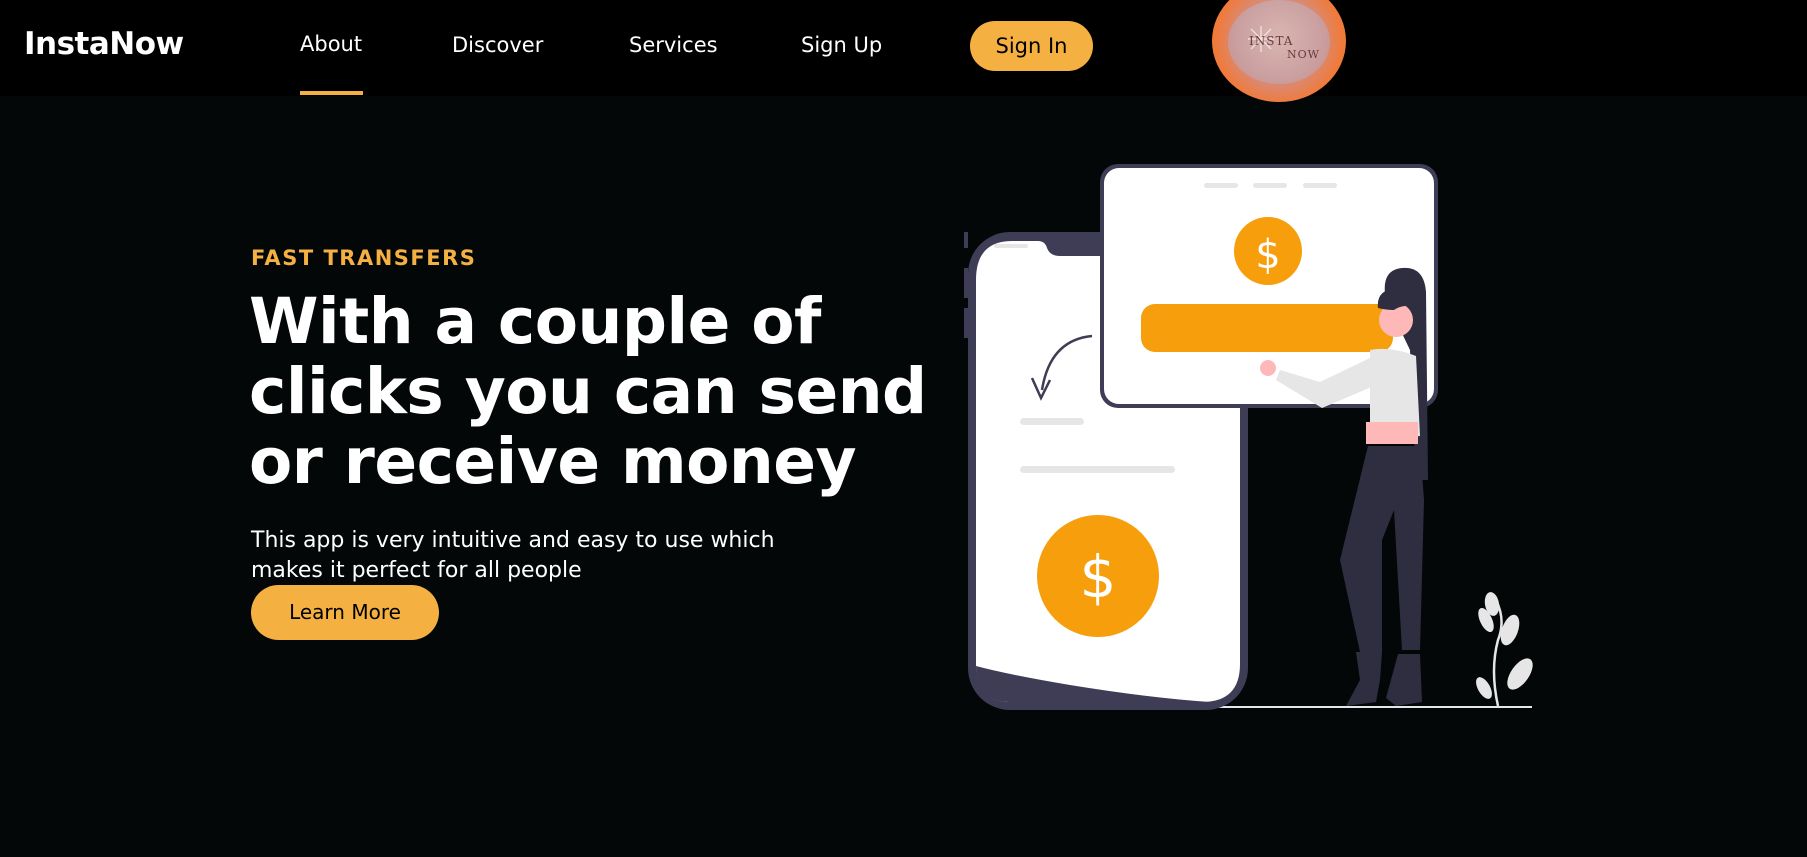 Image resolution: width=1807 pixels, height=857 pixels. What do you see at coordinates (841, 45) in the screenshot?
I see `nav-link-sign-up: Sign Up` at bounding box center [841, 45].